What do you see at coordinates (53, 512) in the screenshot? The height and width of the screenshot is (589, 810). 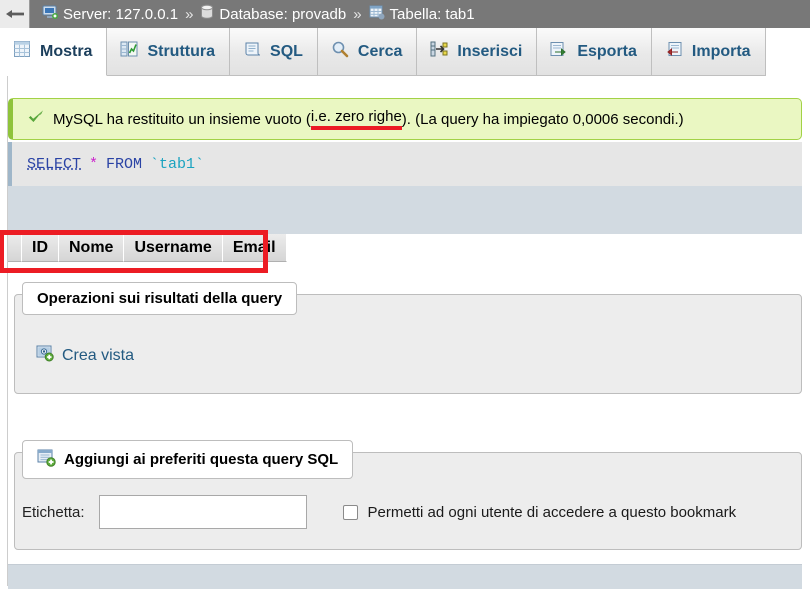 I see `bookmark-label-text: Etichetta:` at bounding box center [53, 512].